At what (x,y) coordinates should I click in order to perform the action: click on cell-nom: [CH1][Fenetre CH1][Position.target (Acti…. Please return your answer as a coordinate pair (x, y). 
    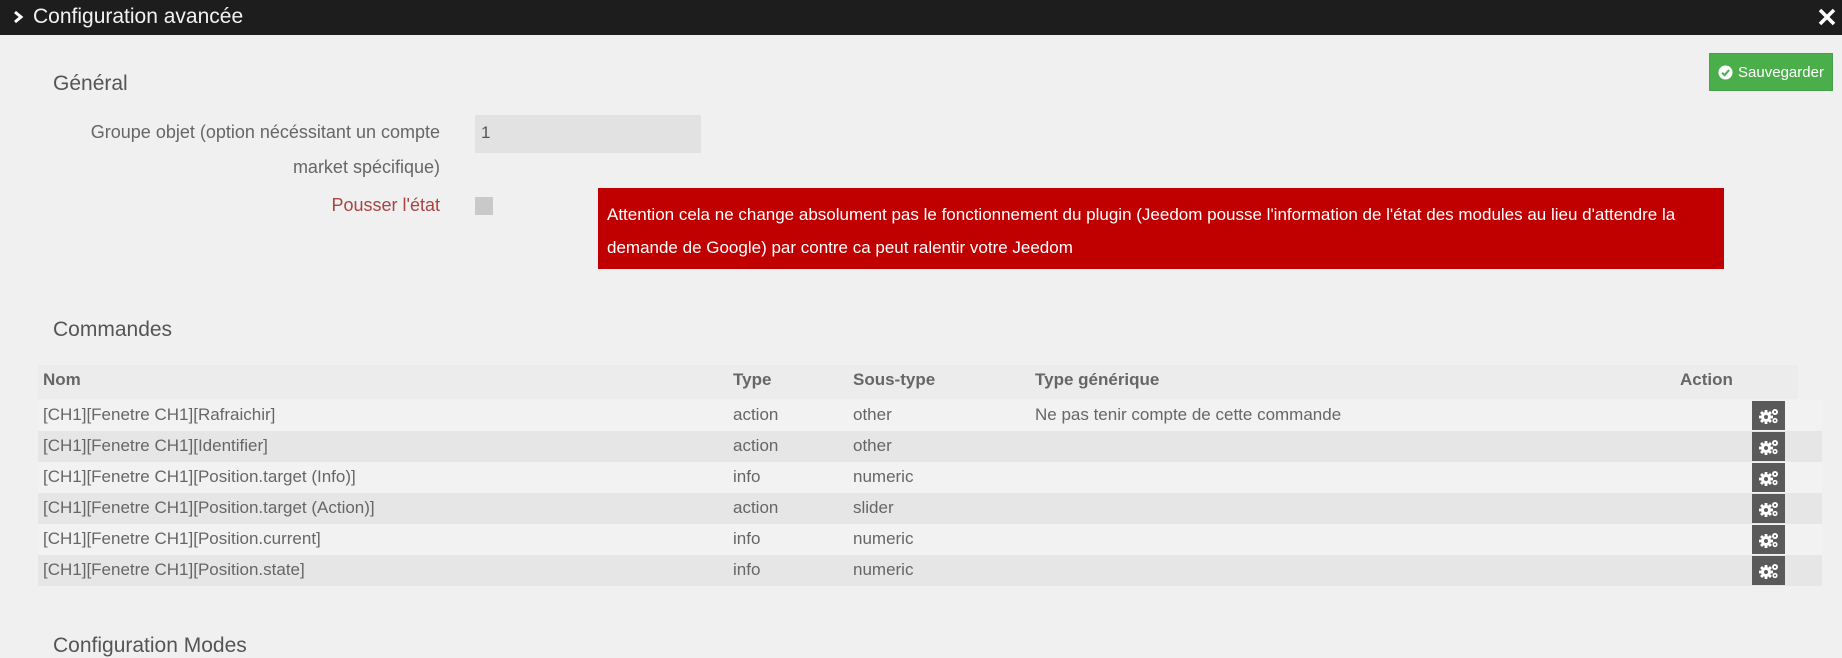
    Looking at the image, I should click on (209, 507).